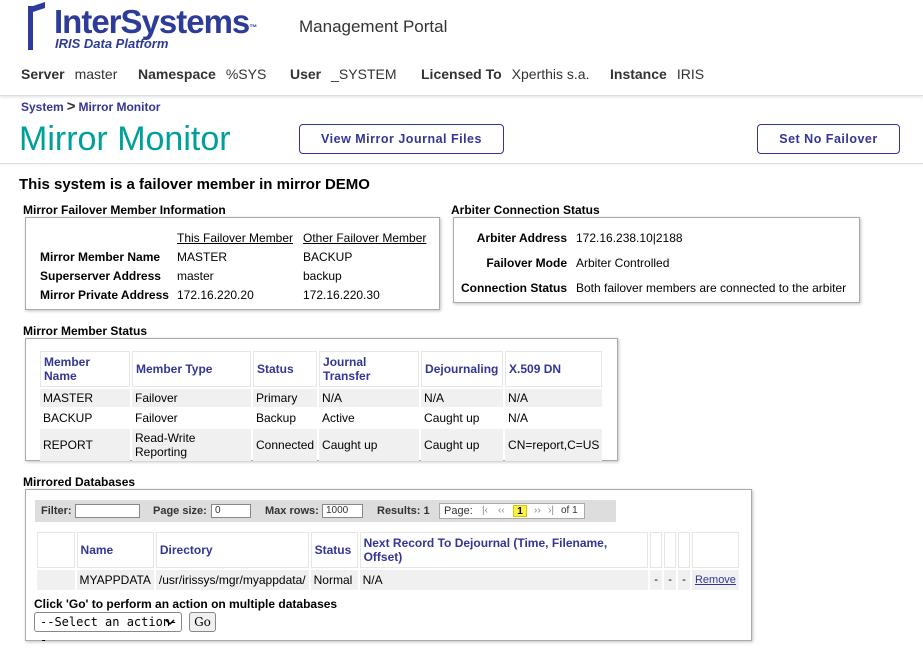 This screenshot has width=923, height=663. What do you see at coordinates (629, 238) in the screenshot?
I see `arbiter-address-value: 172.16.238.10|2188` at bounding box center [629, 238].